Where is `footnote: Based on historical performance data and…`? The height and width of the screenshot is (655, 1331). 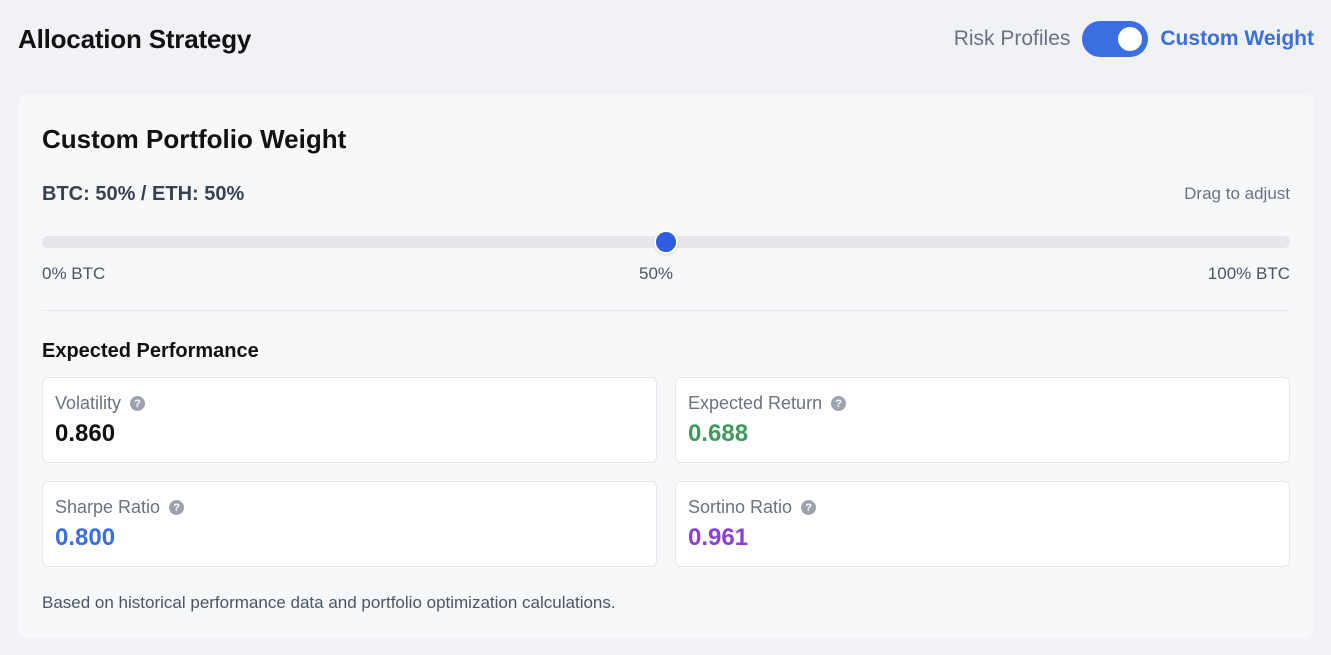 footnote: Based on historical performance data and… is located at coordinates (329, 602).